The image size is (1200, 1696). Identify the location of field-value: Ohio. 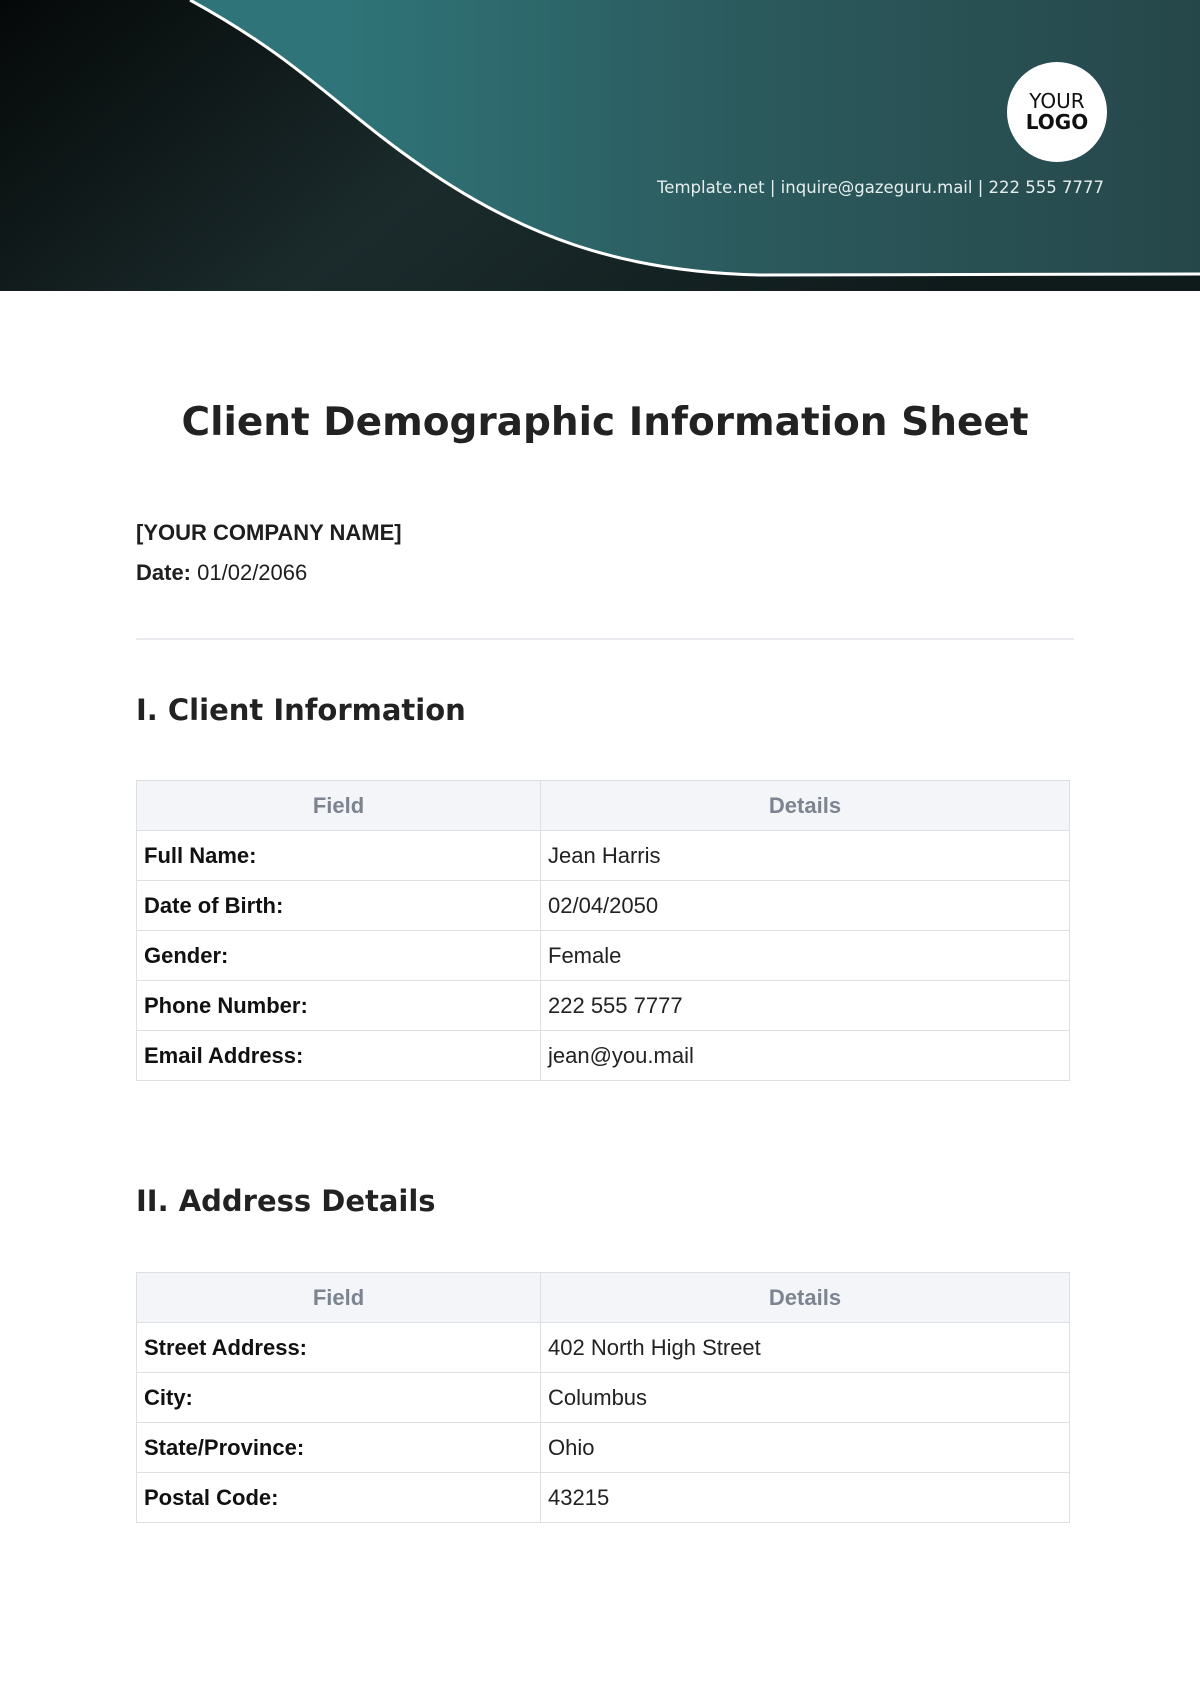
(805, 1447).